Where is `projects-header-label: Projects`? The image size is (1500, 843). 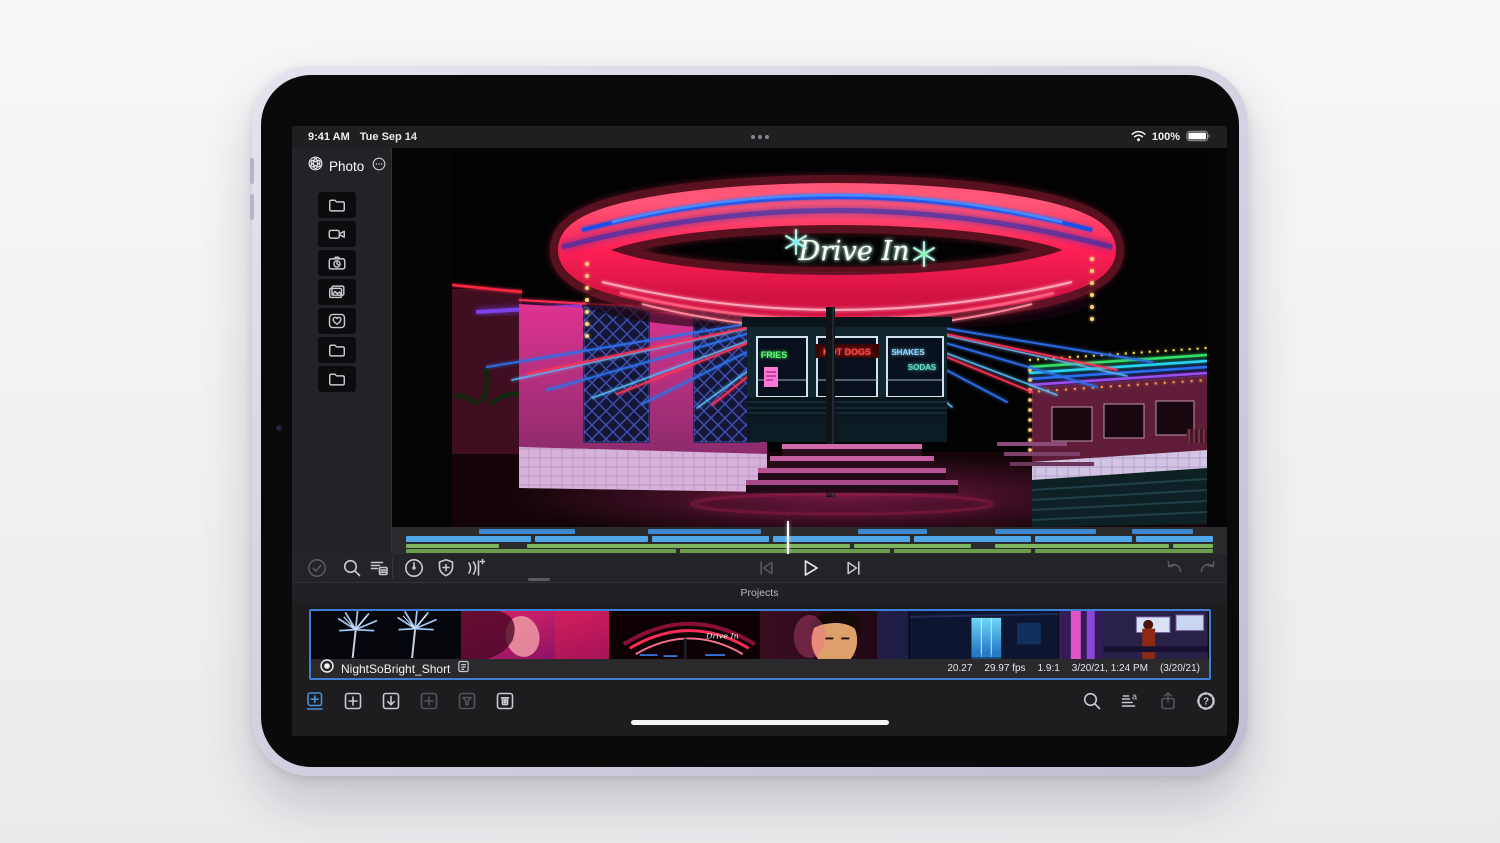 projects-header-label: Projects is located at coordinates (759, 592).